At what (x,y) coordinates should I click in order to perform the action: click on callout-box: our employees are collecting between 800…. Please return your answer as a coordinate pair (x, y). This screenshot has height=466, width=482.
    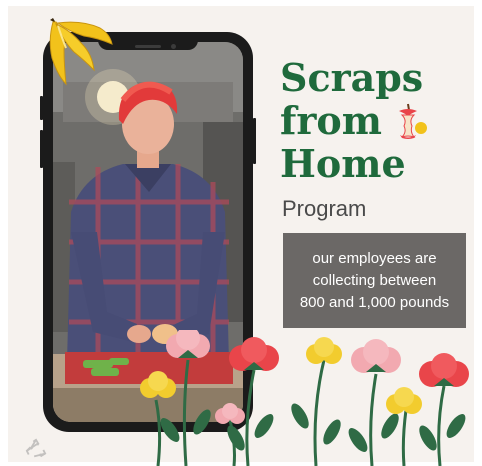
    Looking at the image, I should click on (374, 280).